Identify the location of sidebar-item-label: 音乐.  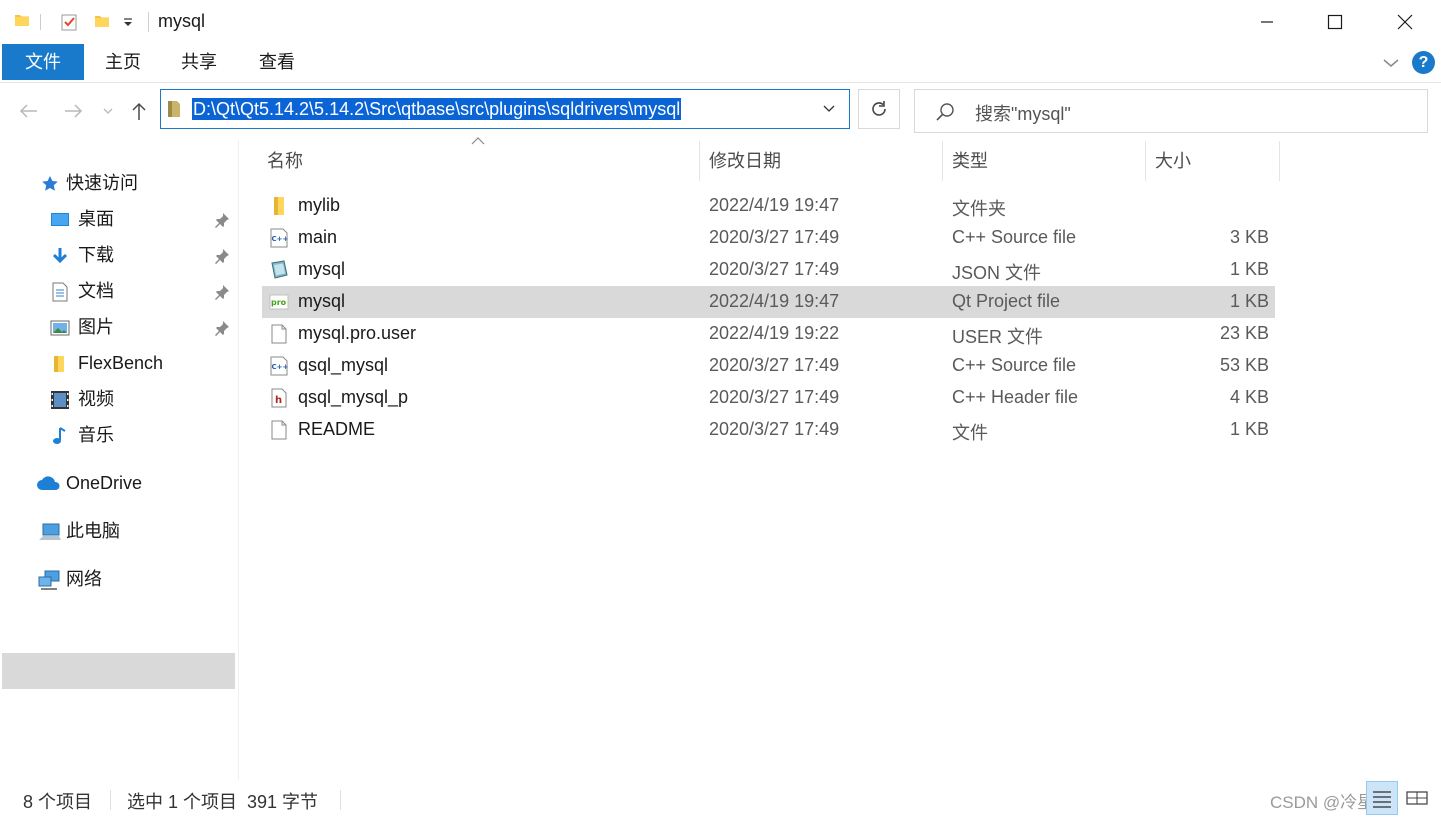
(96, 435).